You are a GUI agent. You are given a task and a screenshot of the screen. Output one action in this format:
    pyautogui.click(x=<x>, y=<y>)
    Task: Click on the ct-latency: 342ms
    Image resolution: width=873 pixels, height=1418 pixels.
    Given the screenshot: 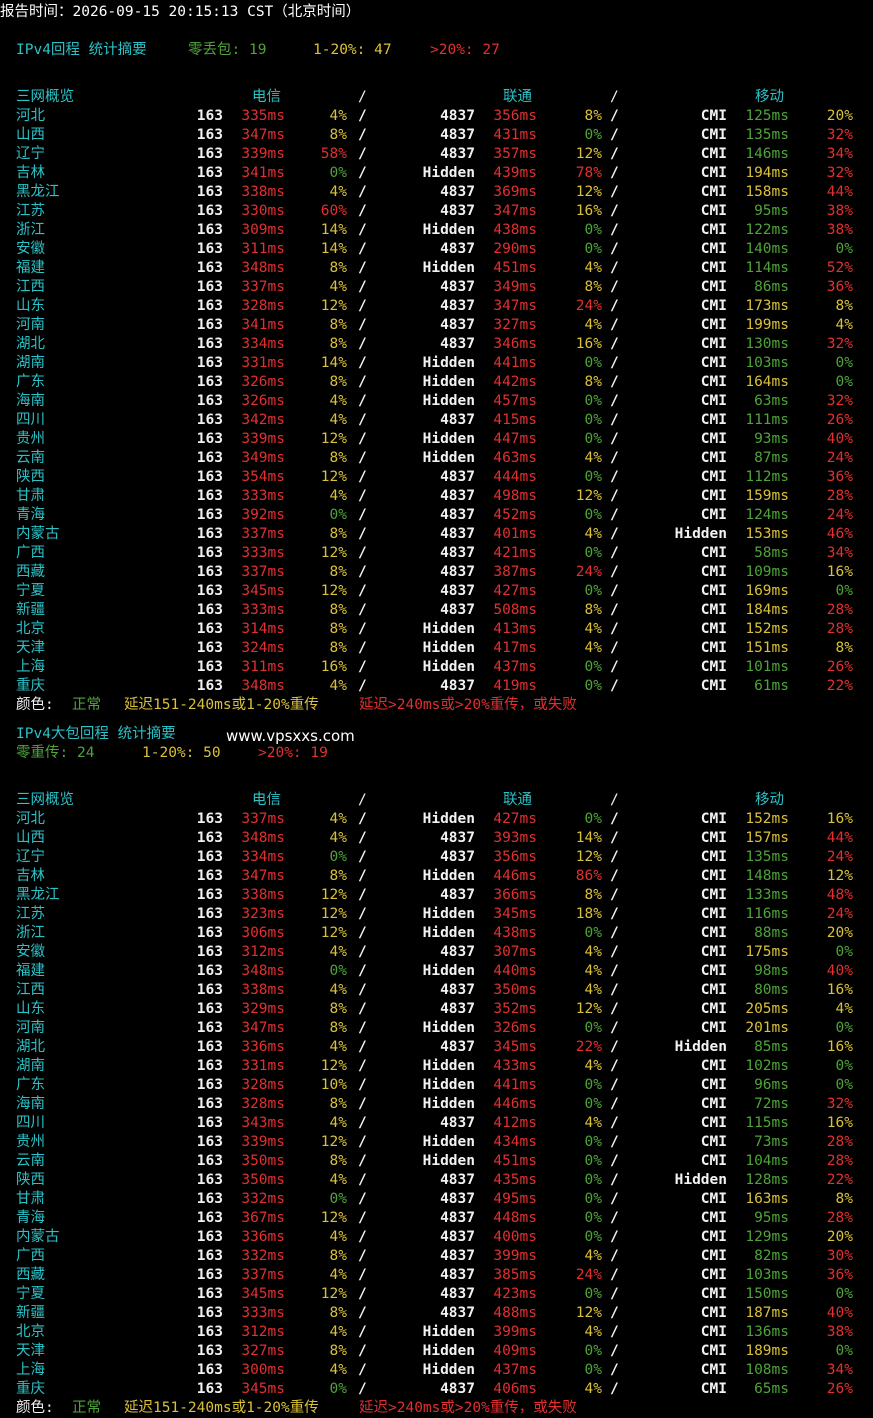 What is the action you would take?
    pyautogui.click(x=263, y=420)
    